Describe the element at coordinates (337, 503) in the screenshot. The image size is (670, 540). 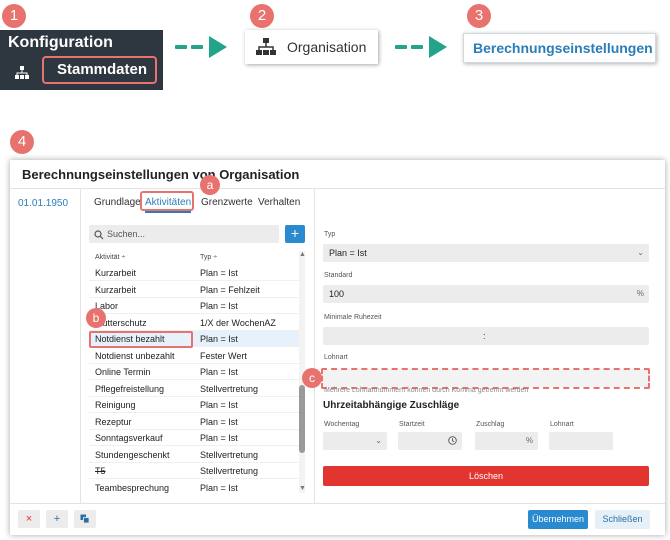
I see `footer-divider` at that location.